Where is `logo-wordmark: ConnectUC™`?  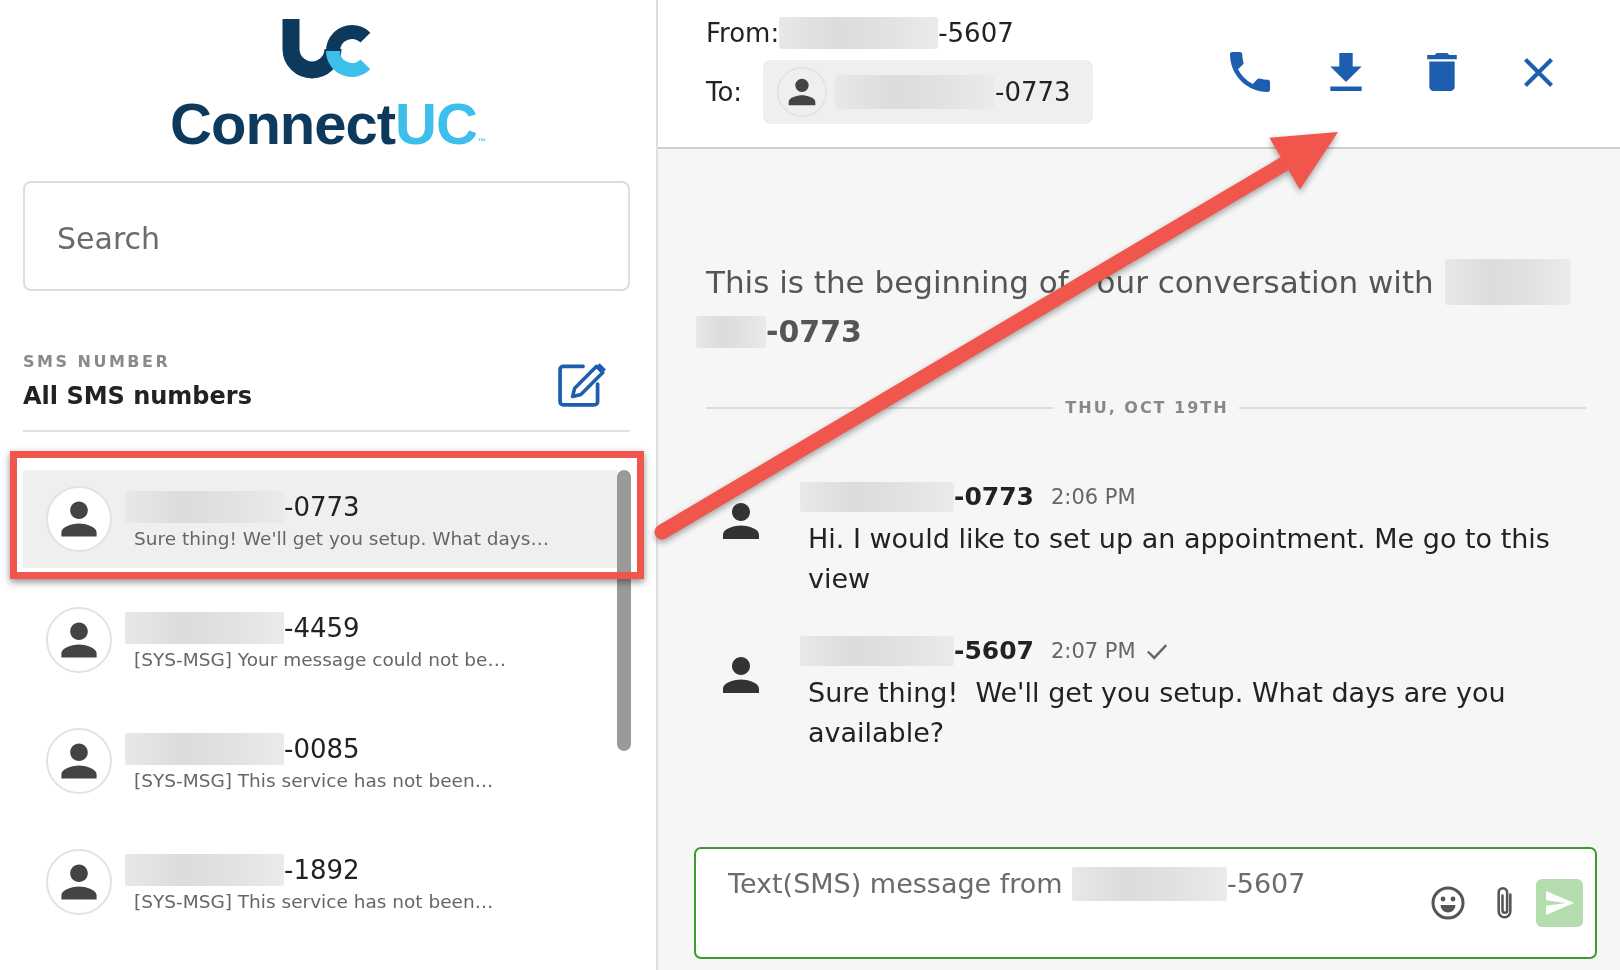 logo-wordmark: ConnectUC™ is located at coordinates (328, 128).